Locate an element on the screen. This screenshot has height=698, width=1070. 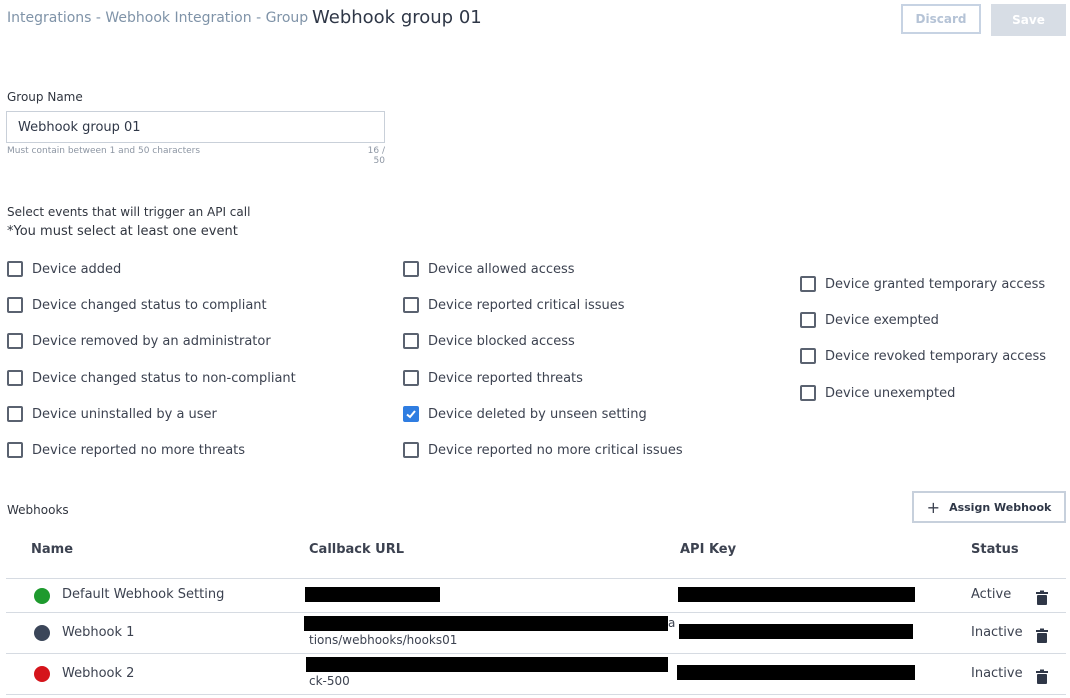
checkbox-checked is located at coordinates (411, 414).